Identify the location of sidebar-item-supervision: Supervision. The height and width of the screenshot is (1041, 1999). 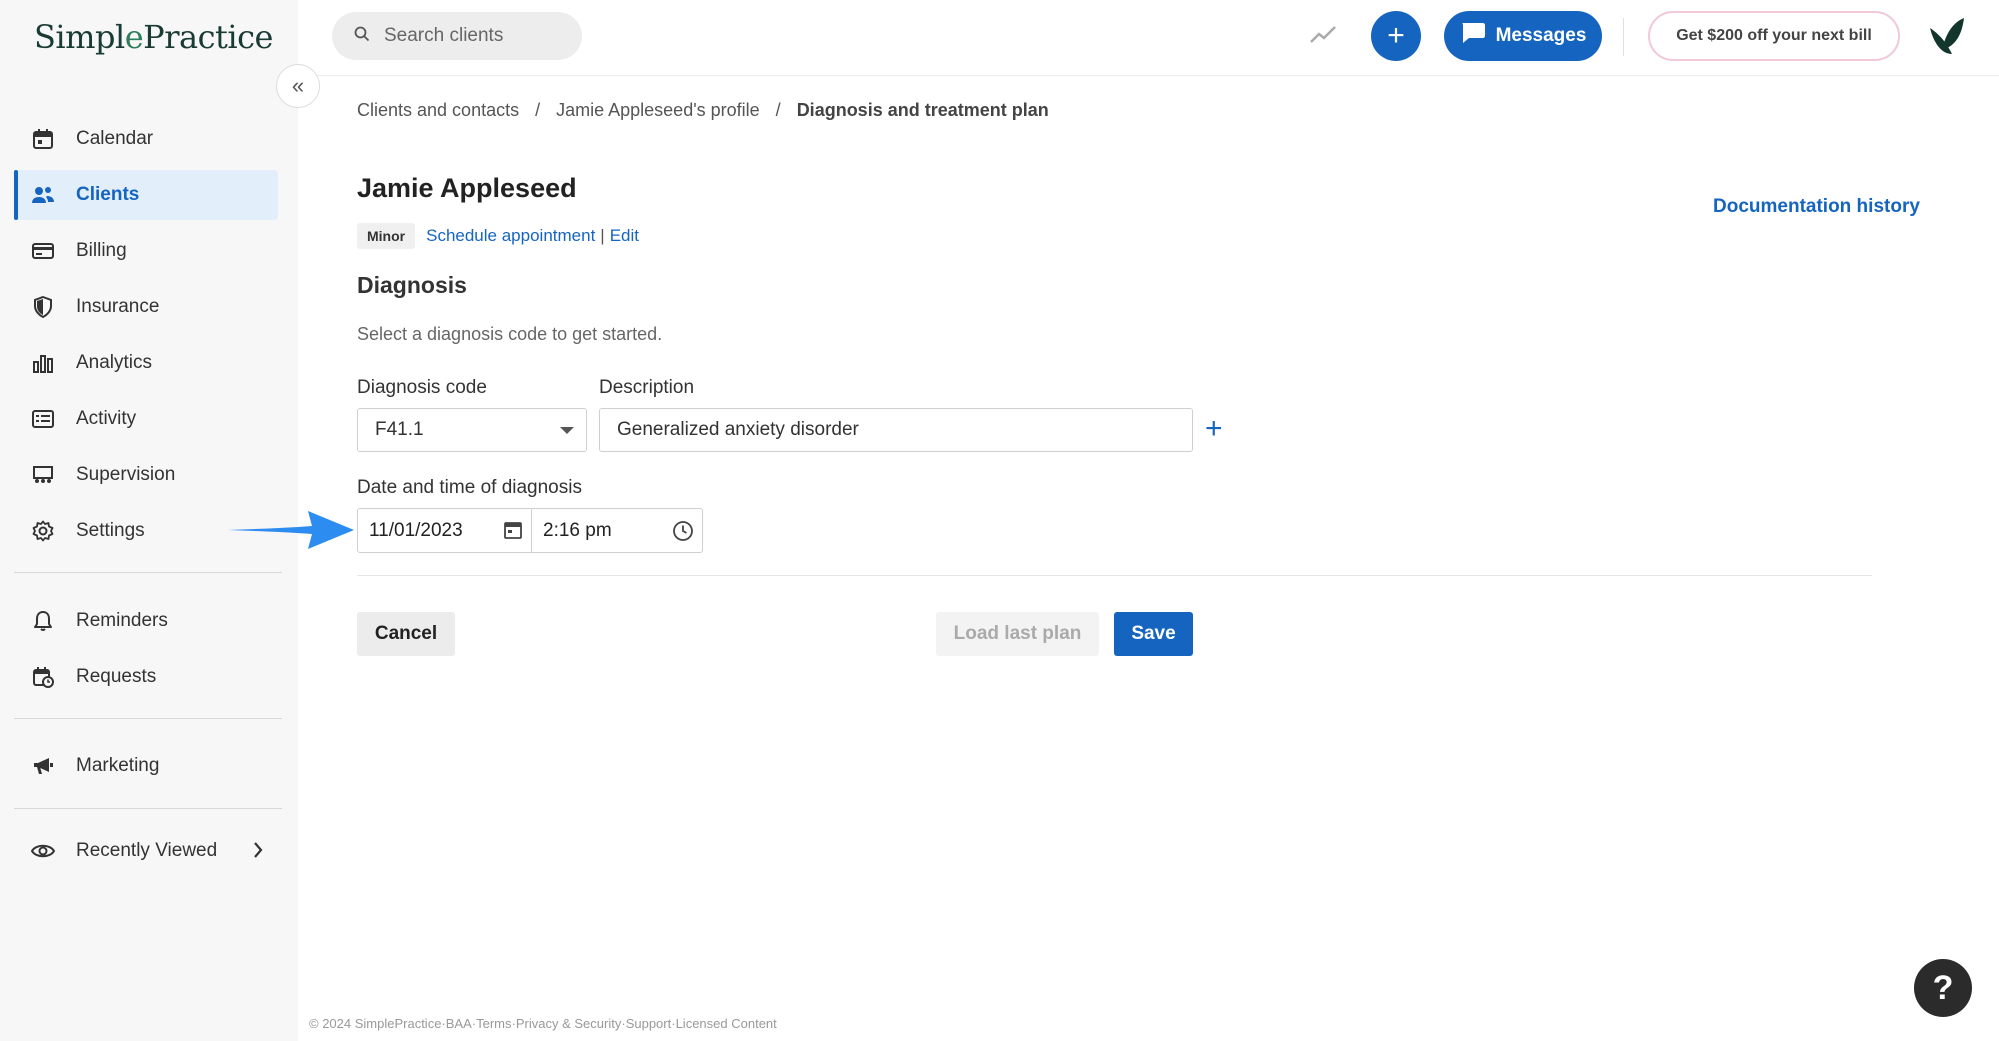
(146, 475).